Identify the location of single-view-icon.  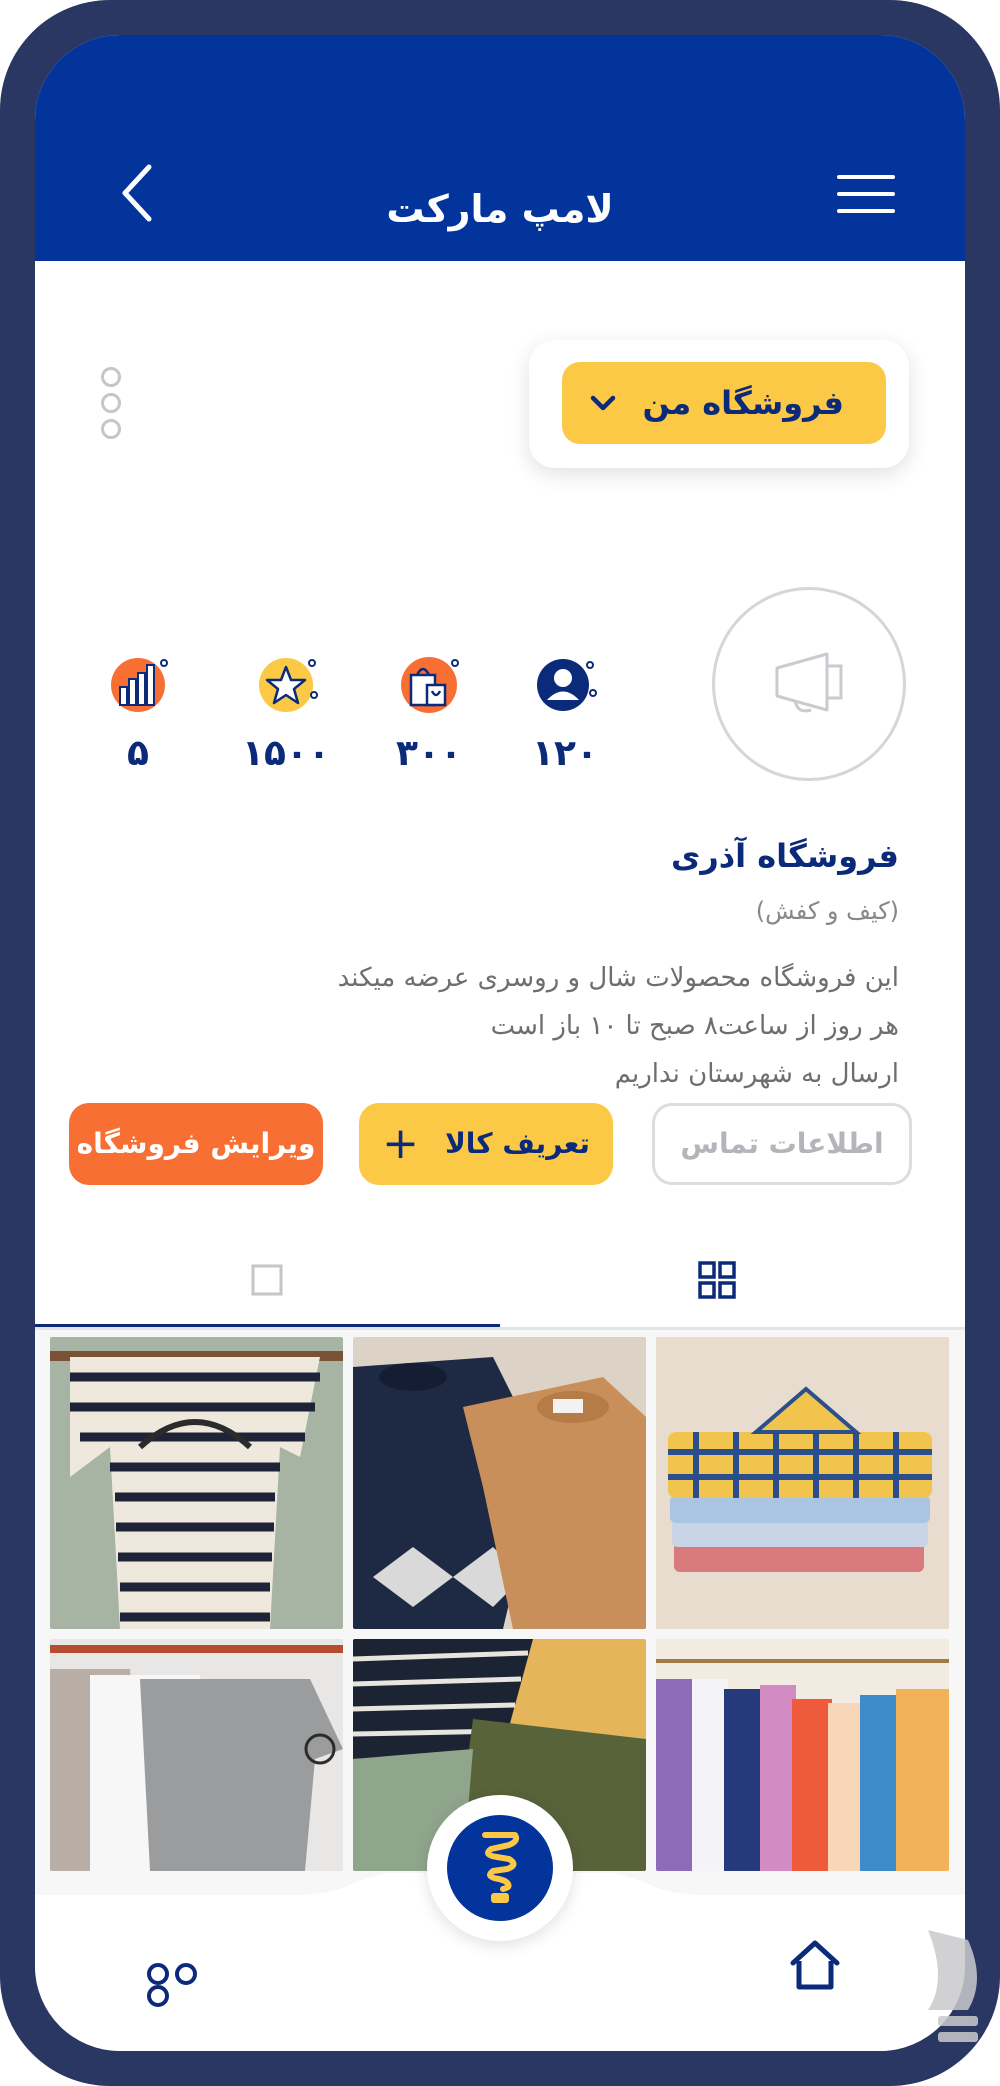
(267, 1280).